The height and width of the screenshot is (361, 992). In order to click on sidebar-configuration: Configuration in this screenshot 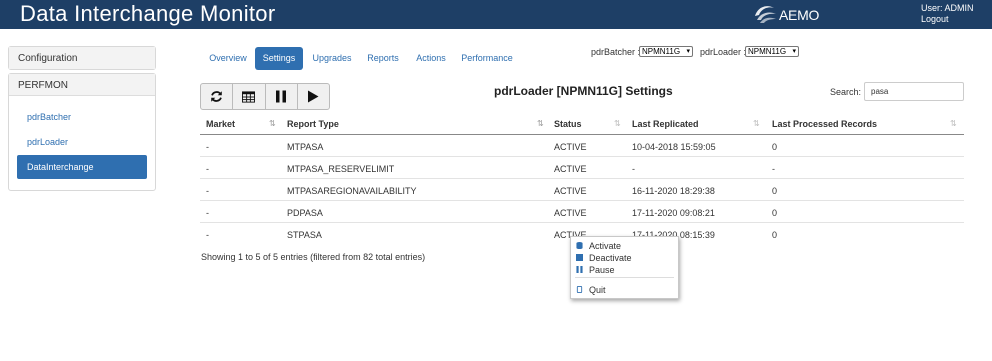, I will do `click(82, 58)`.